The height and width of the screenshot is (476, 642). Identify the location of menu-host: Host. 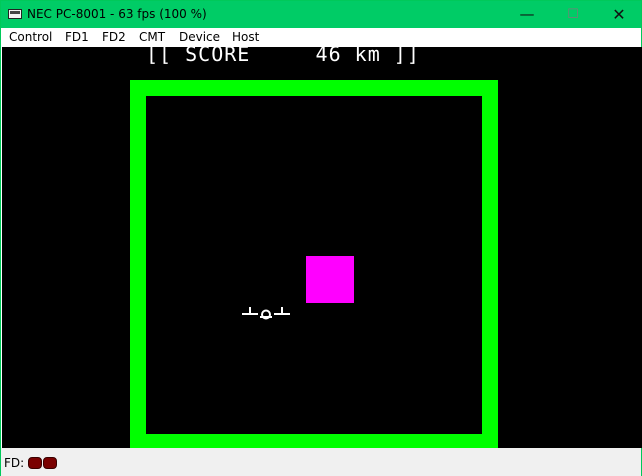
(245, 37).